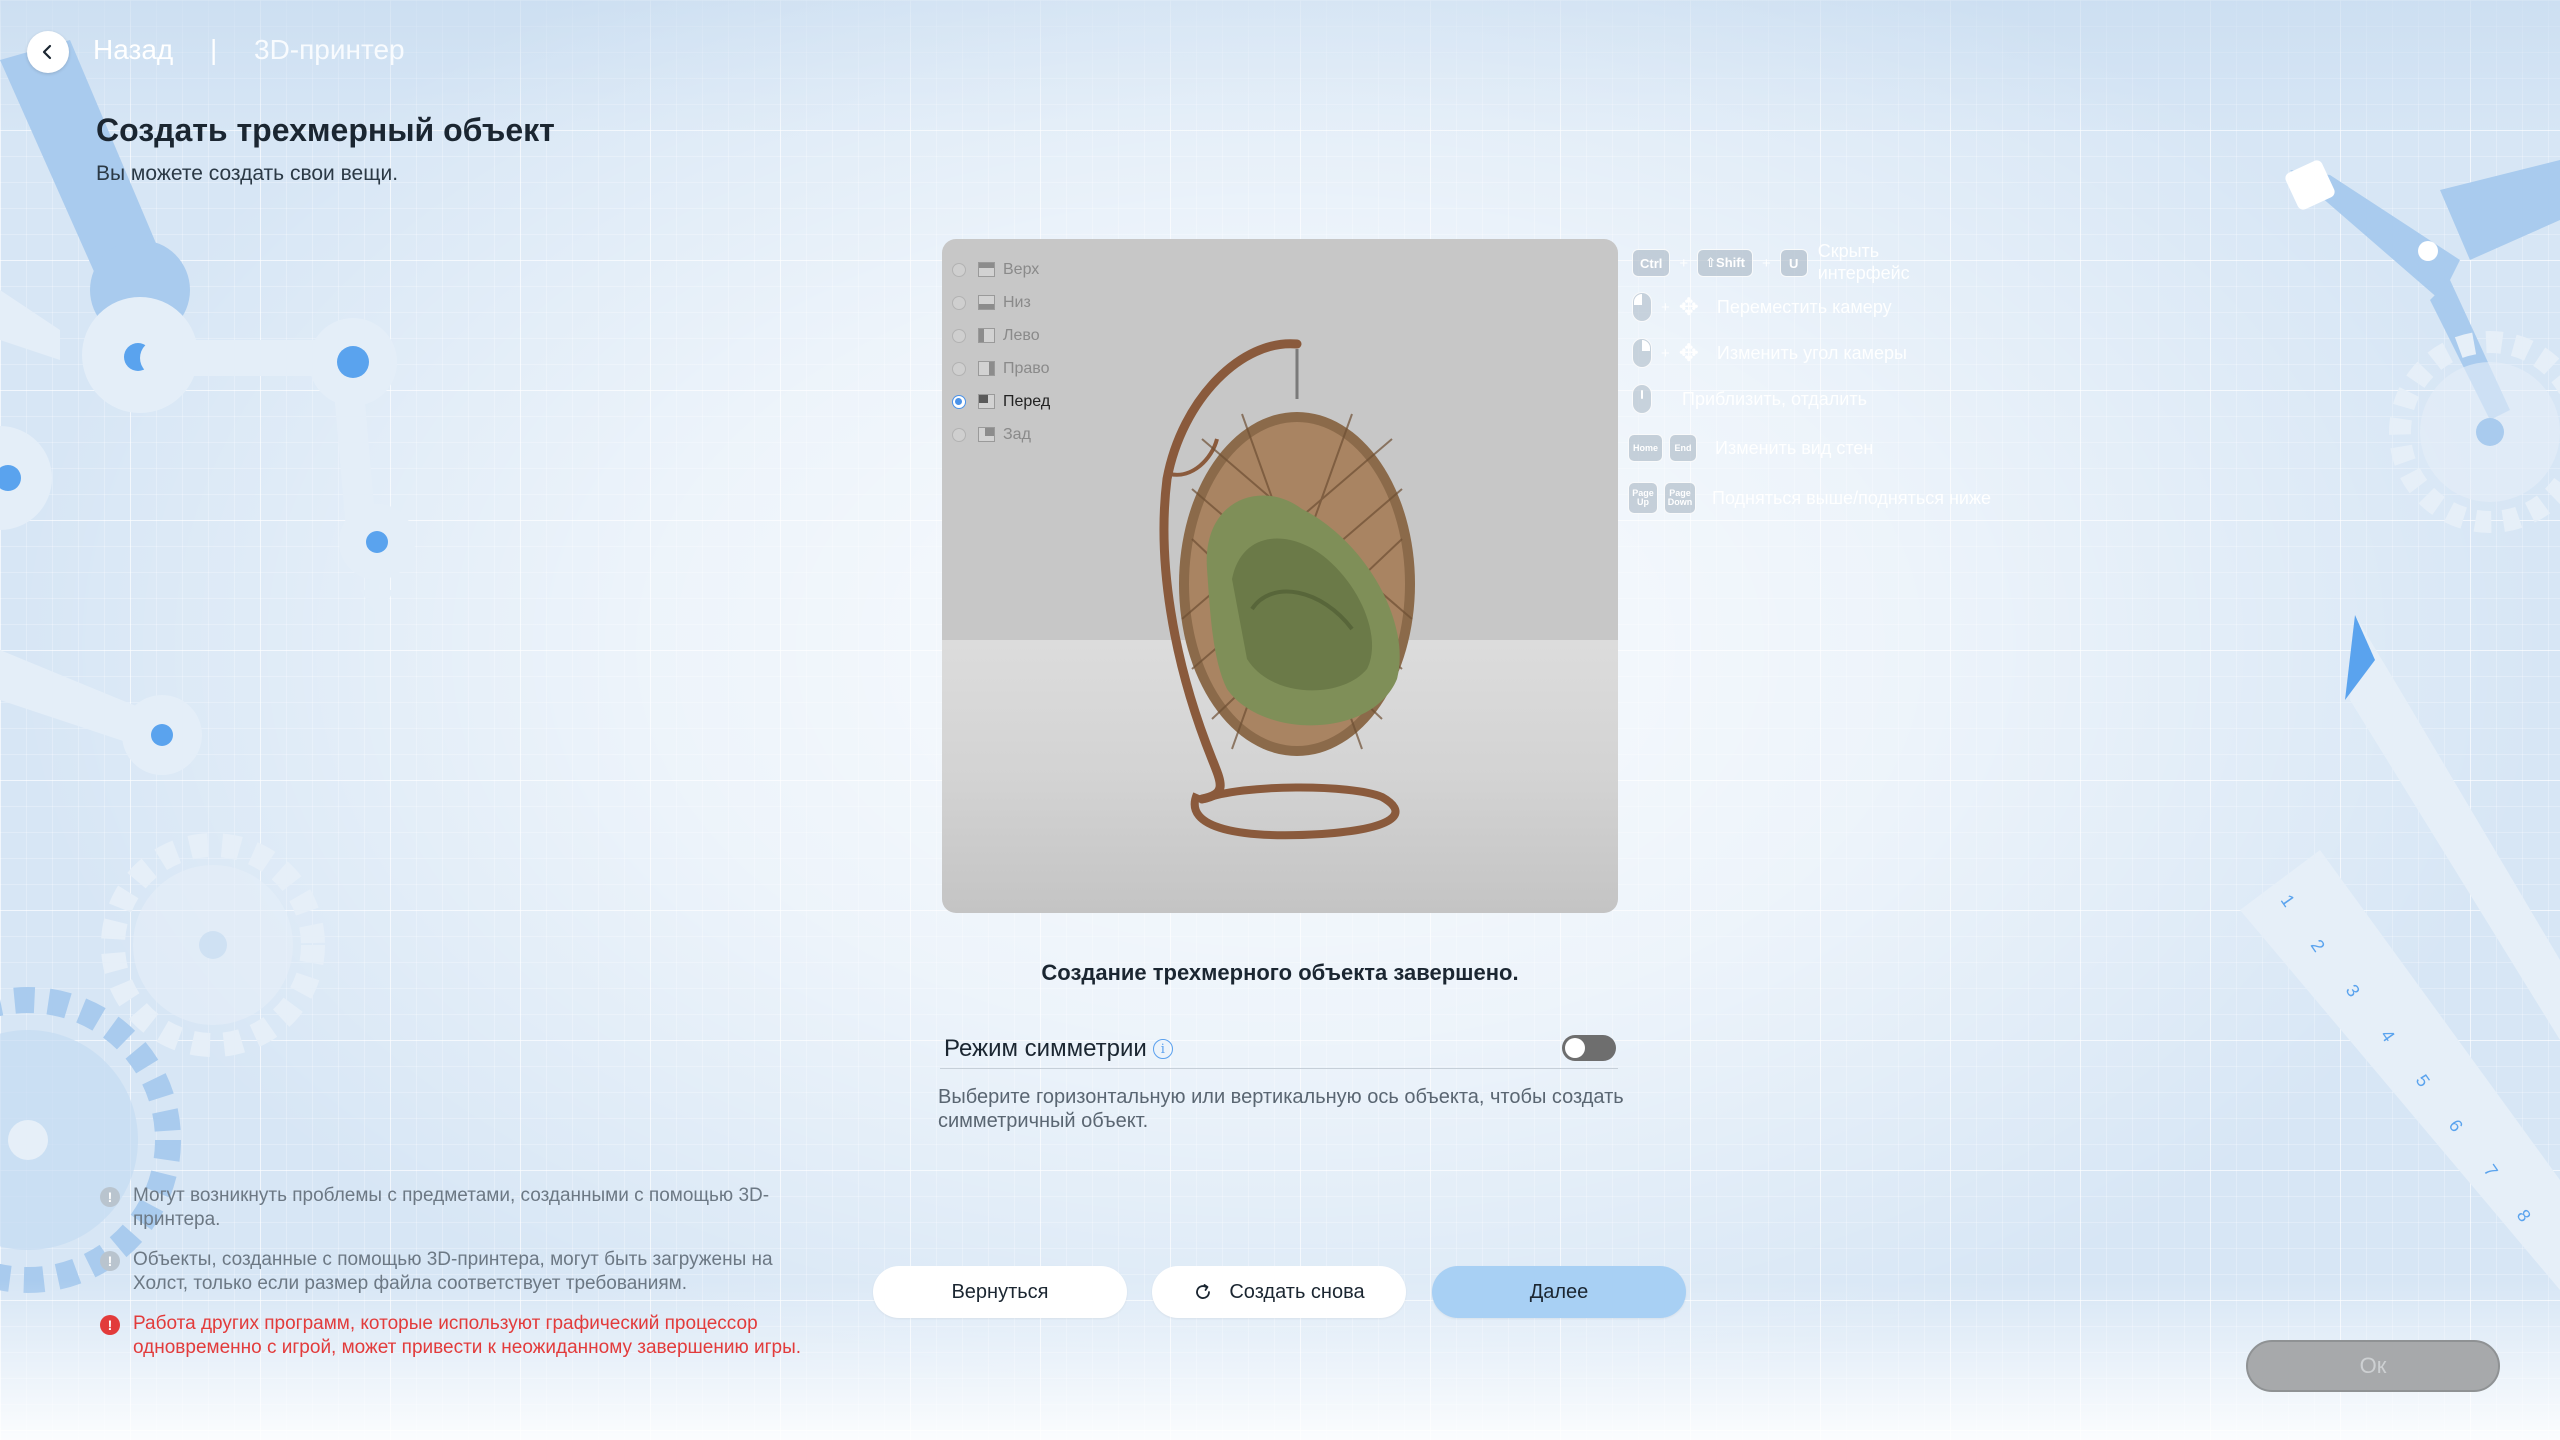 This screenshot has height=1440, width=2560. I want to click on warning-icon: !, so click(110, 1325).